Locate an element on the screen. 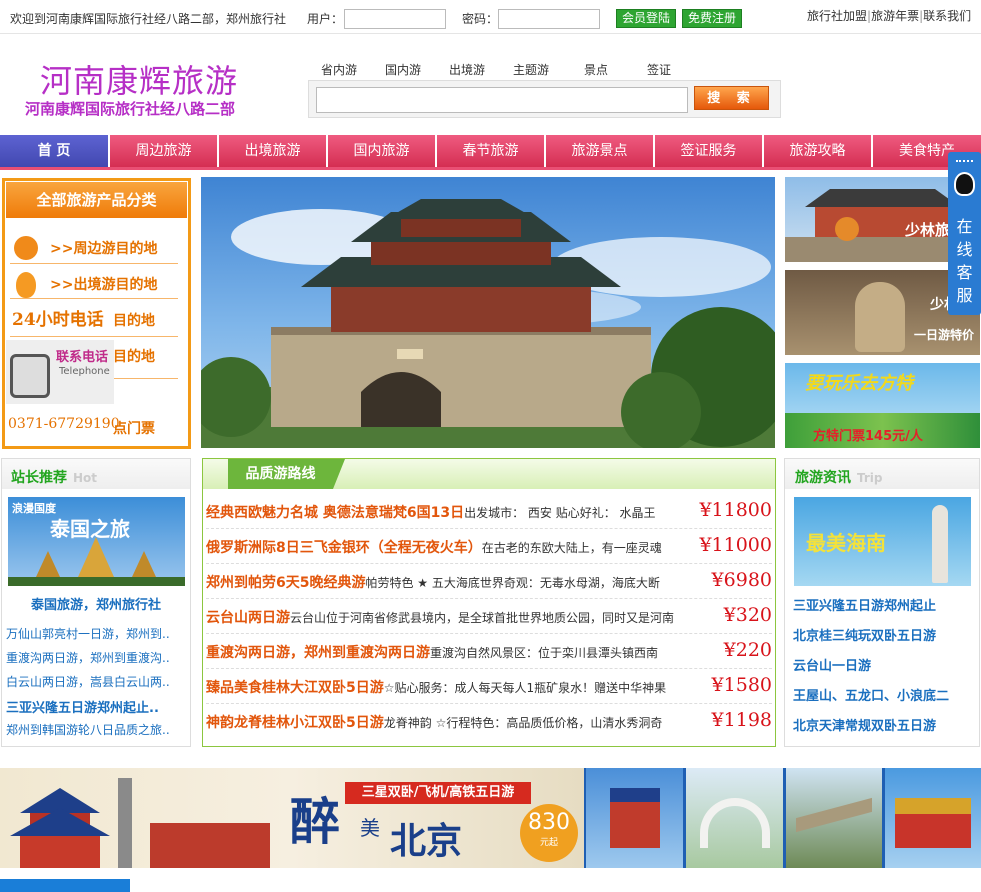 This screenshot has height=892, width=981. fantawild-image: 要玩乐去方特 方特门票145元/人 is located at coordinates (882, 405).